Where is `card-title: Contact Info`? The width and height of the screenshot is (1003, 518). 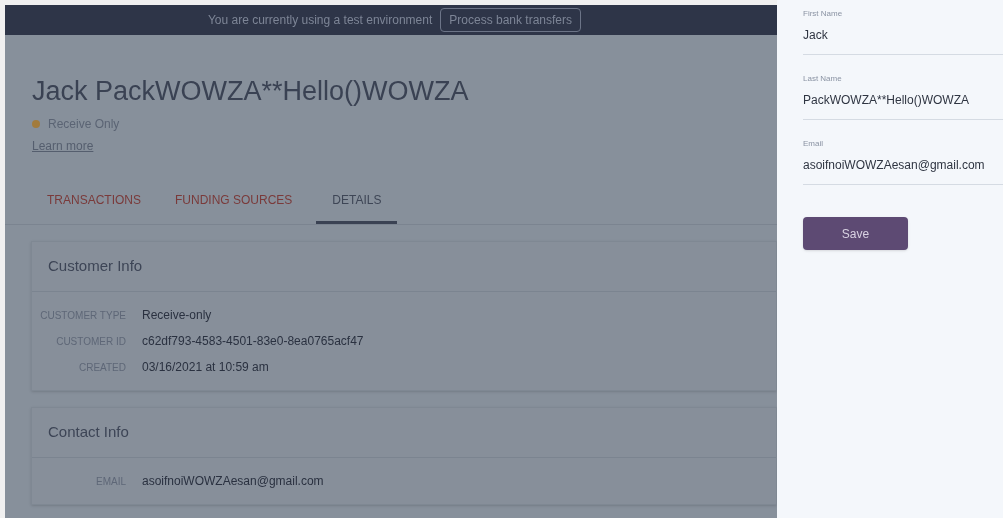 card-title: Contact Info is located at coordinates (88, 432).